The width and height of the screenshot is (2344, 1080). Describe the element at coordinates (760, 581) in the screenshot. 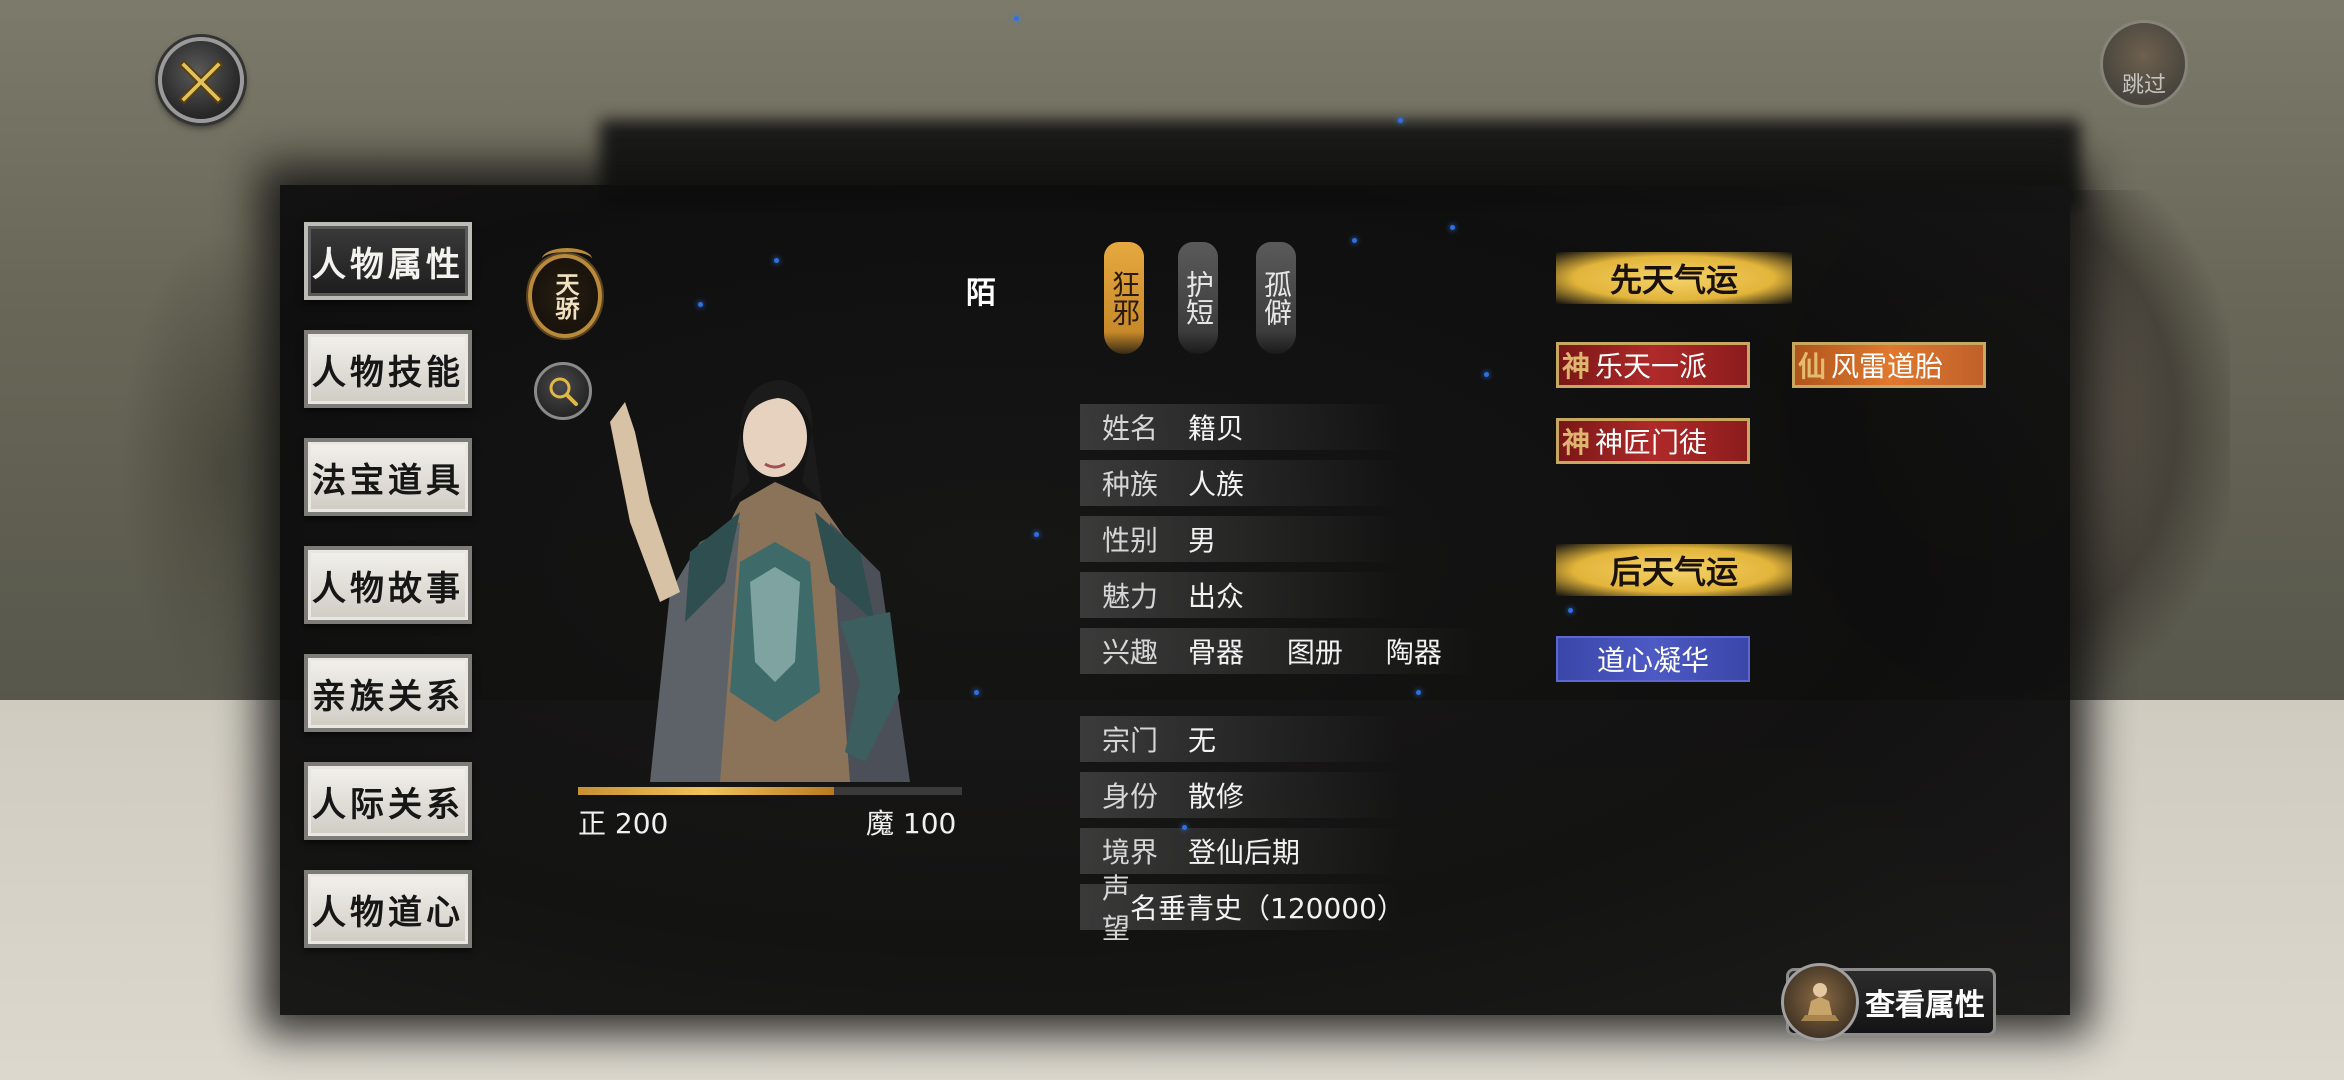

I see `character-portrait` at that location.